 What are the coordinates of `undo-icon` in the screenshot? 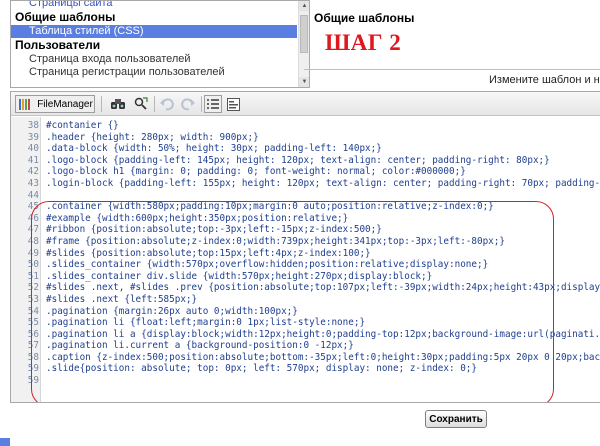 It's located at (167, 104).